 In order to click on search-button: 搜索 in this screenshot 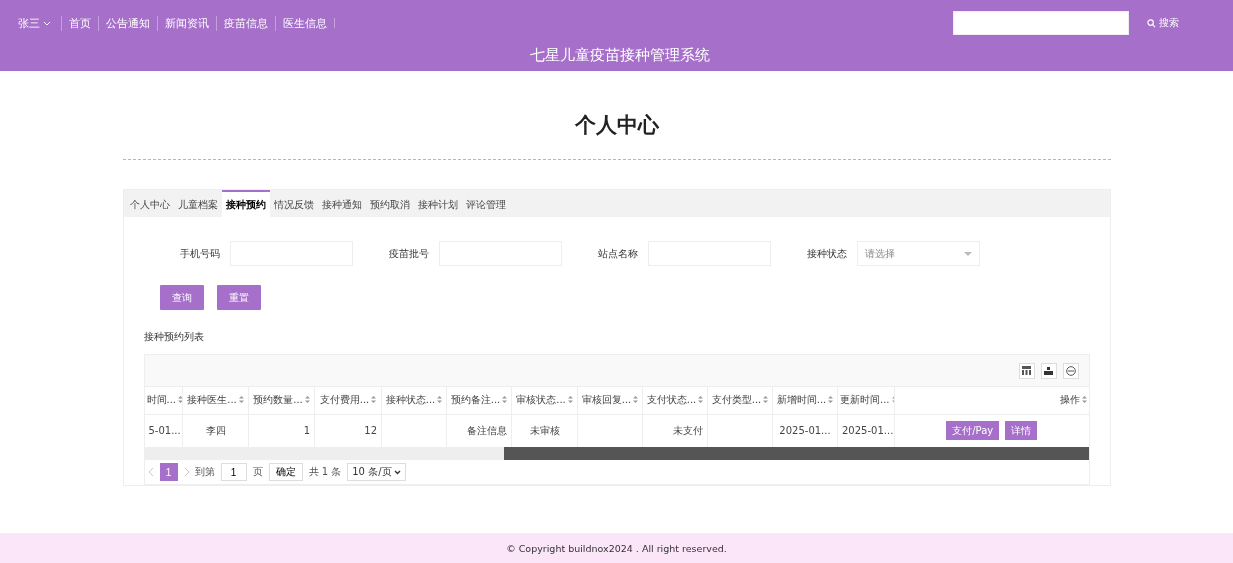, I will do `click(1163, 23)`.